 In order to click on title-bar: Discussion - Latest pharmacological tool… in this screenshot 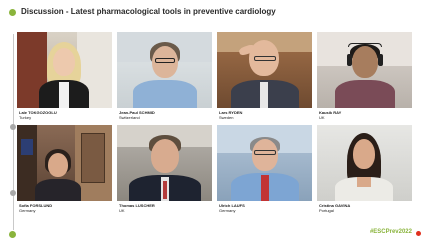, I will do `click(215, 13)`.